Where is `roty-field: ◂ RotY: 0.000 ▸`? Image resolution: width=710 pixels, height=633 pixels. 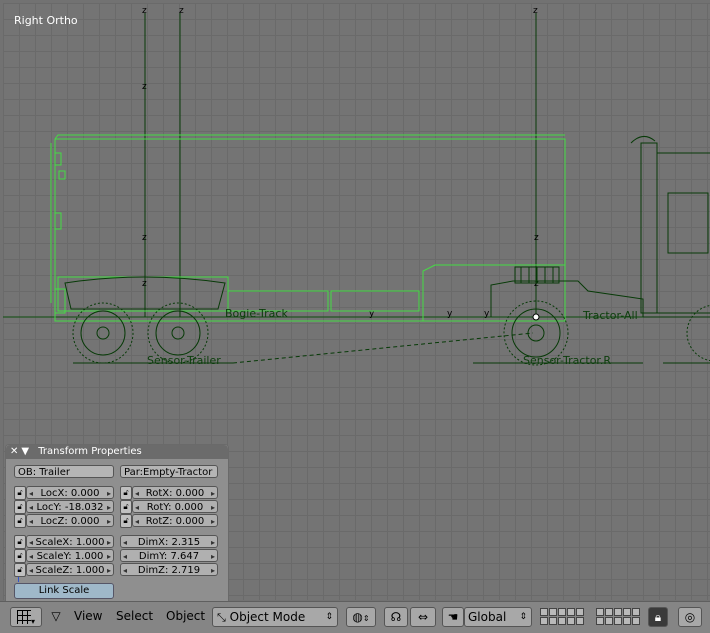 roty-field: ◂ RotY: 0.000 ▸ is located at coordinates (175, 506).